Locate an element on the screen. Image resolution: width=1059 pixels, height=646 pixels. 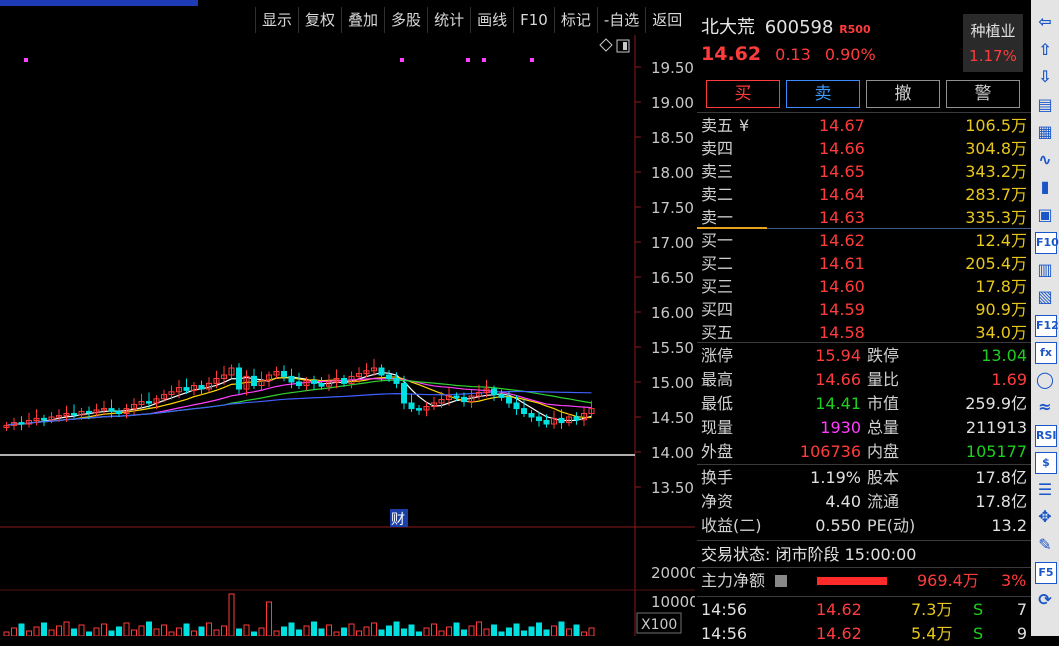
move-icon: ✥ is located at coordinates (1045, 517).